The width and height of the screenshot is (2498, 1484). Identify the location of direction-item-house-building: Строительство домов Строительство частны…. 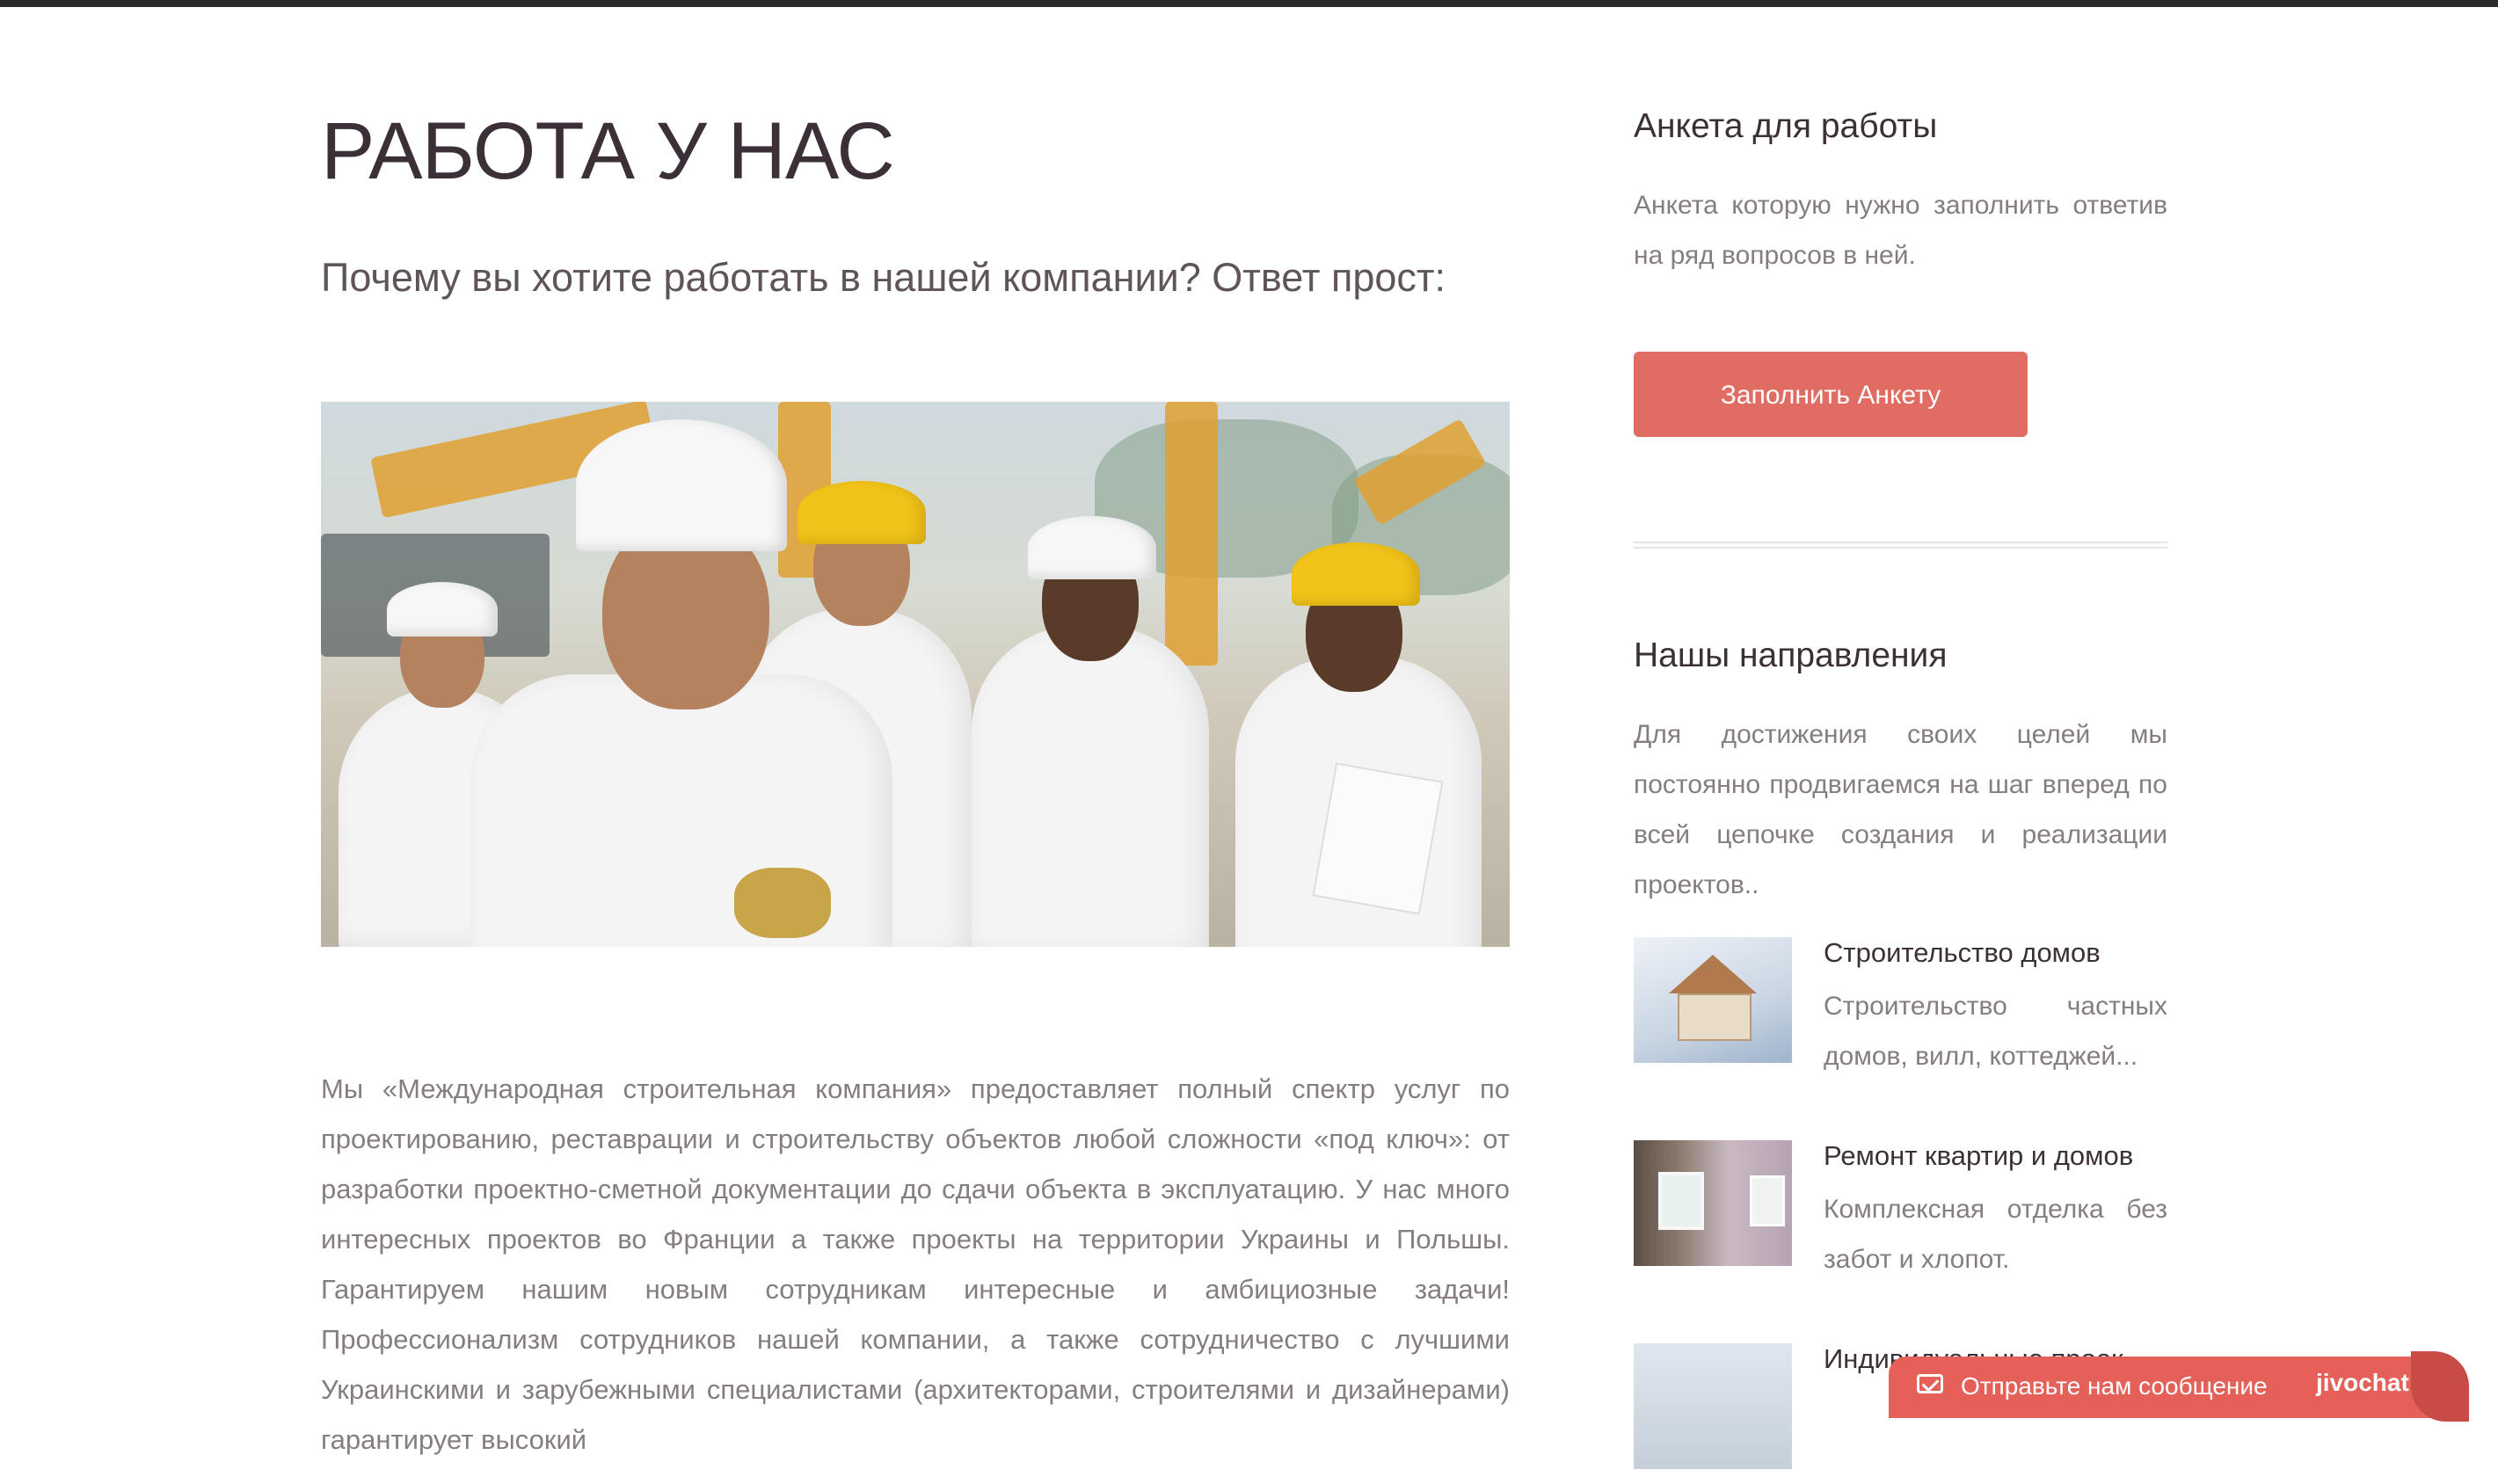
(1900, 1008).